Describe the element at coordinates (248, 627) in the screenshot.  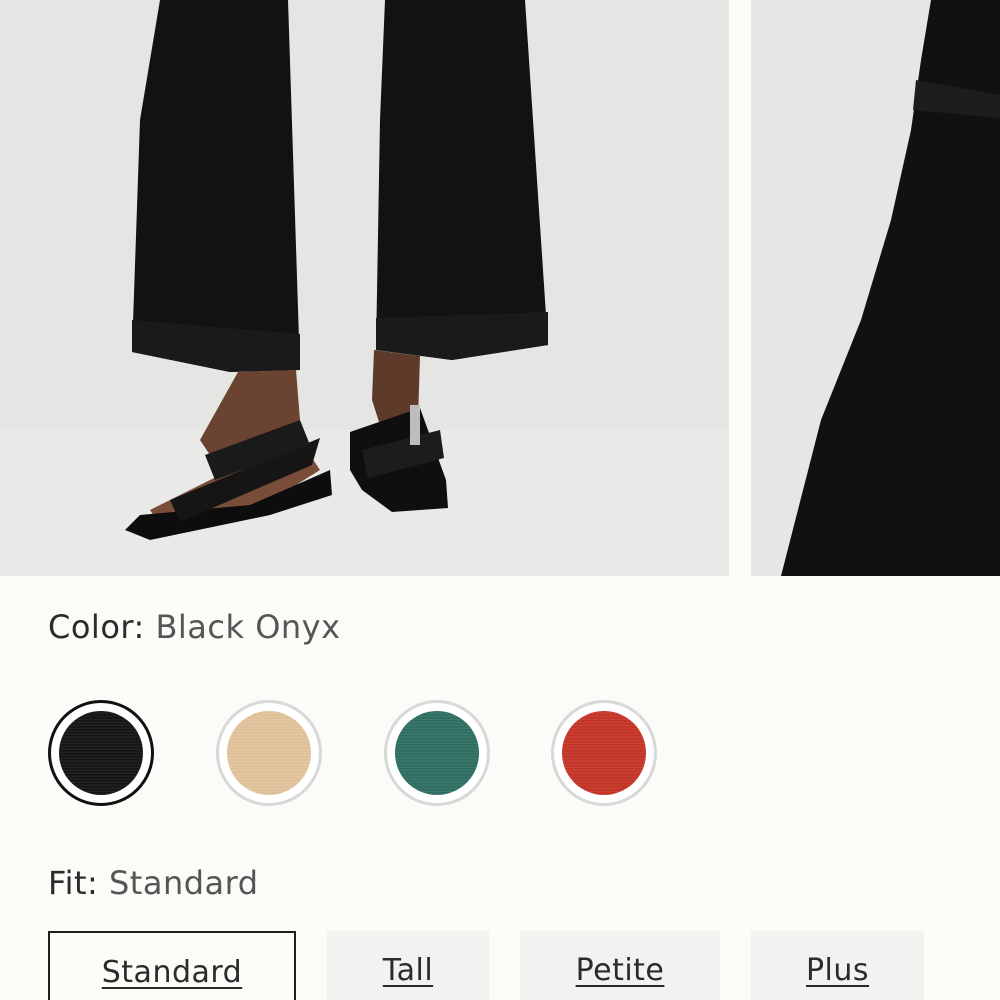
I see `color-selected-value: Black Onyx` at that location.